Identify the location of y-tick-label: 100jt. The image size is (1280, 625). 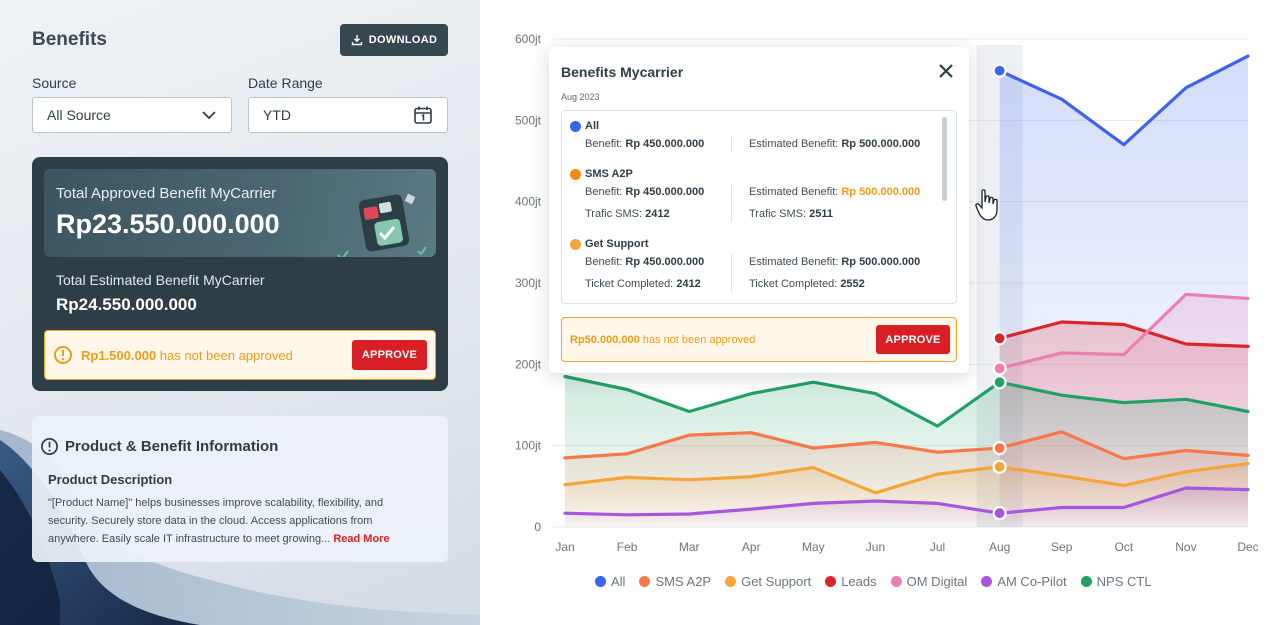
(528, 446).